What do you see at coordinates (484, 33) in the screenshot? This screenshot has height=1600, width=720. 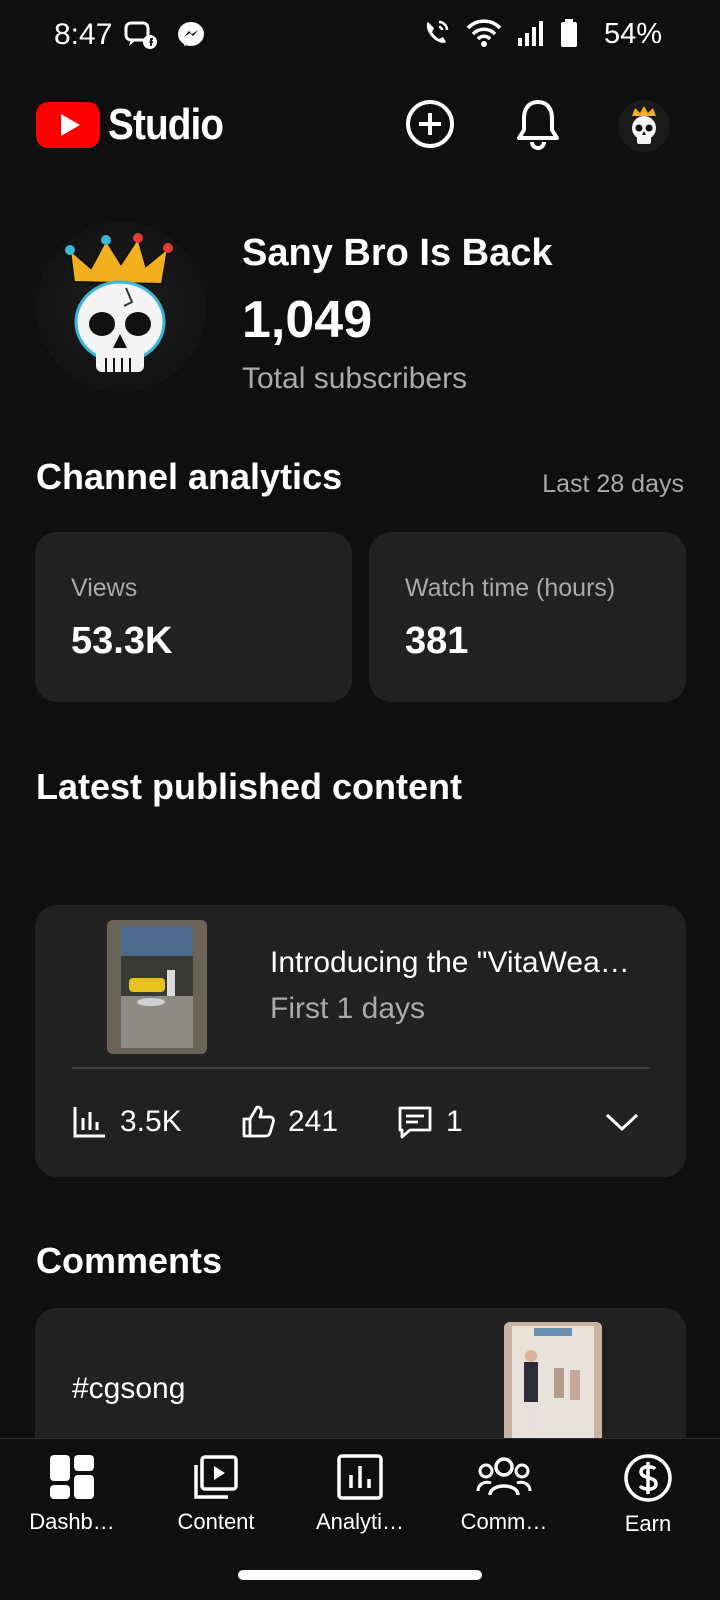 I see `wifi-icon` at bounding box center [484, 33].